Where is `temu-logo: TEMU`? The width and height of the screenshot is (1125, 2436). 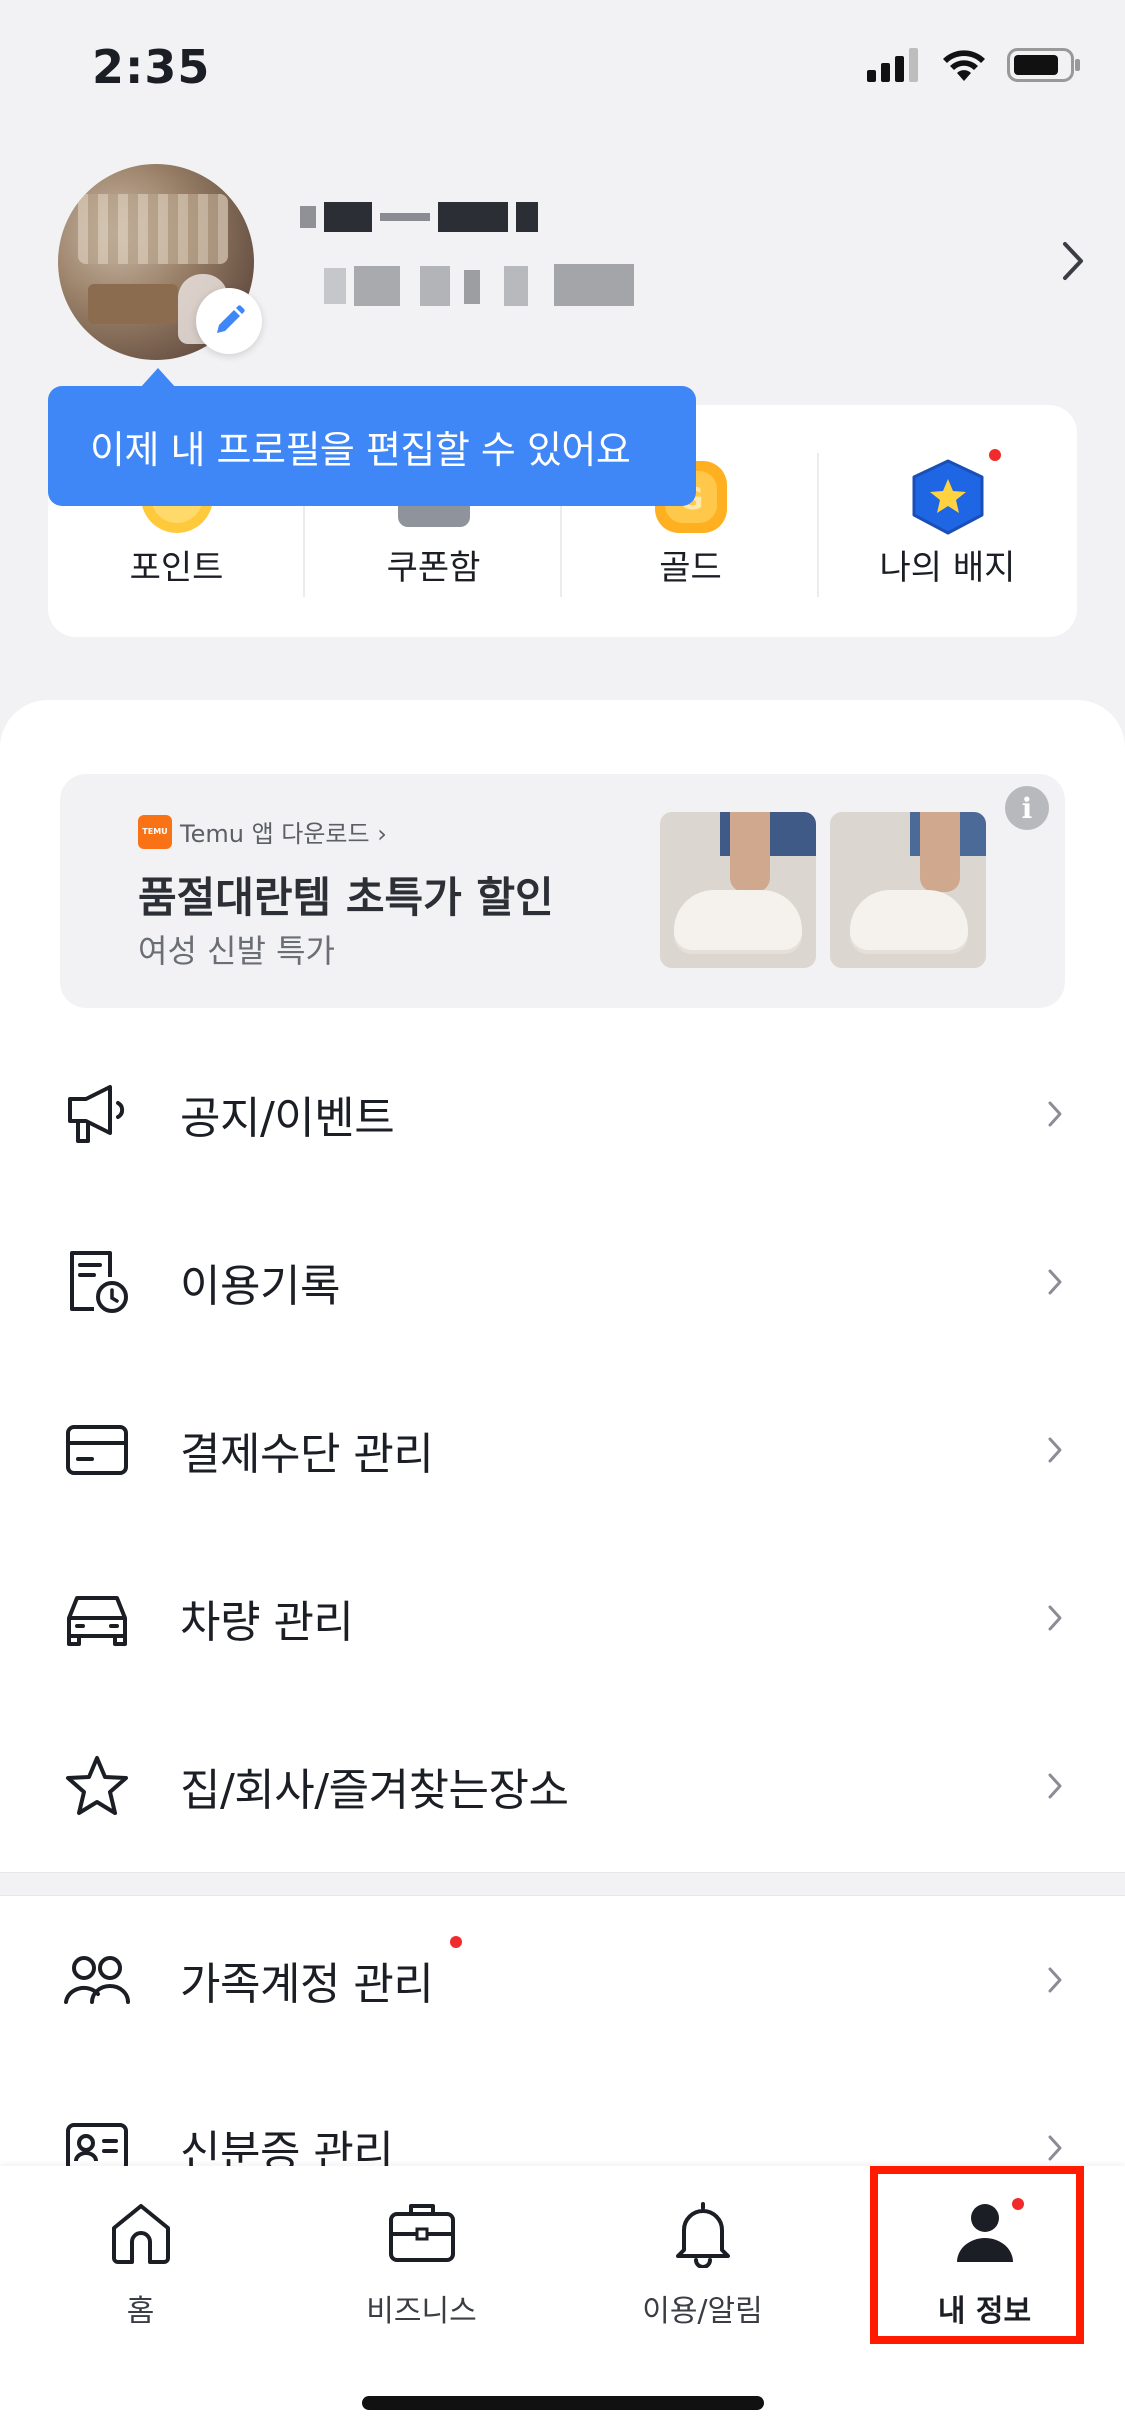 temu-logo: TEMU is located at coordinates (155, 831).